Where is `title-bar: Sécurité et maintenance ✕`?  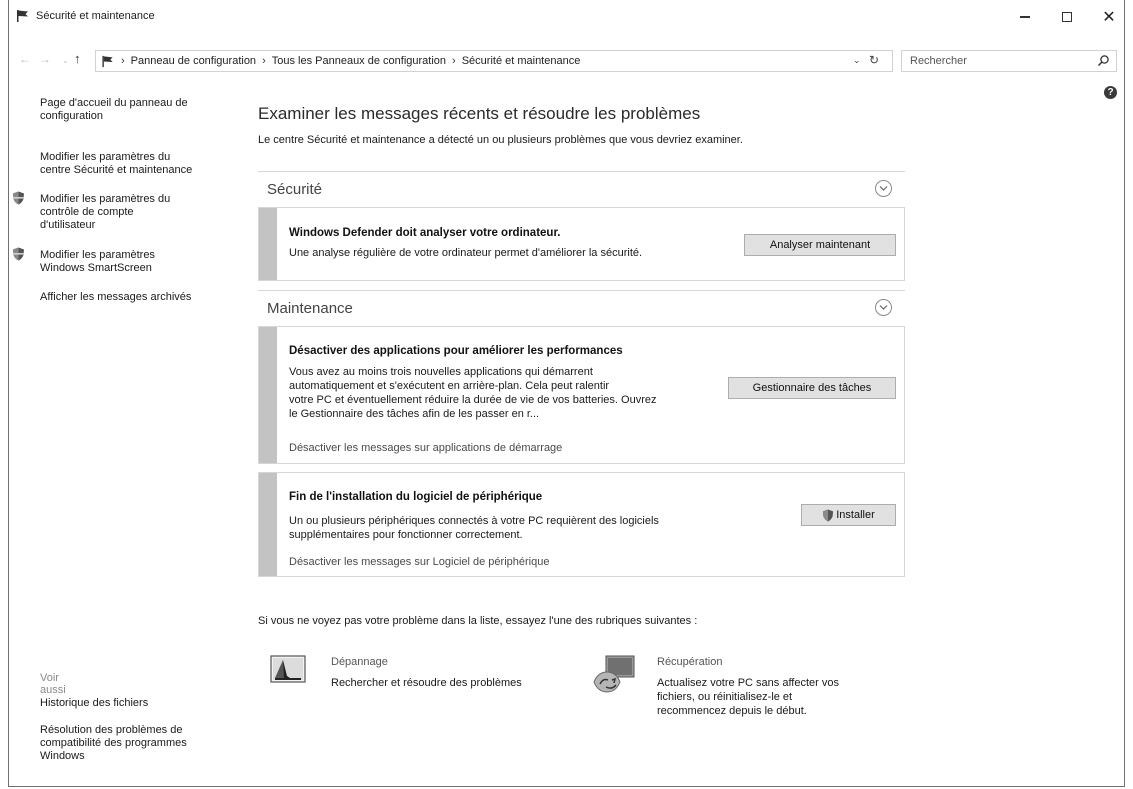
title-bar: Sécurité et maintenance ✕ is located at coordinates (566, 17).